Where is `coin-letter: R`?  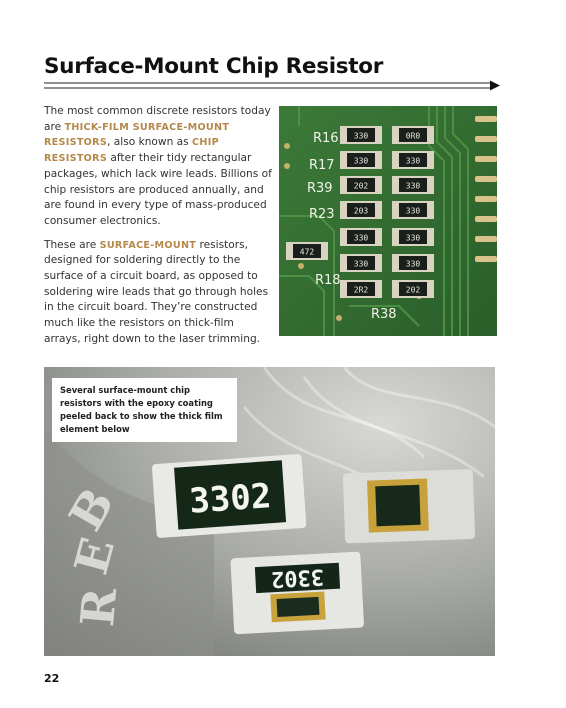 coin-letter: R is located at coordinates (98, 607).